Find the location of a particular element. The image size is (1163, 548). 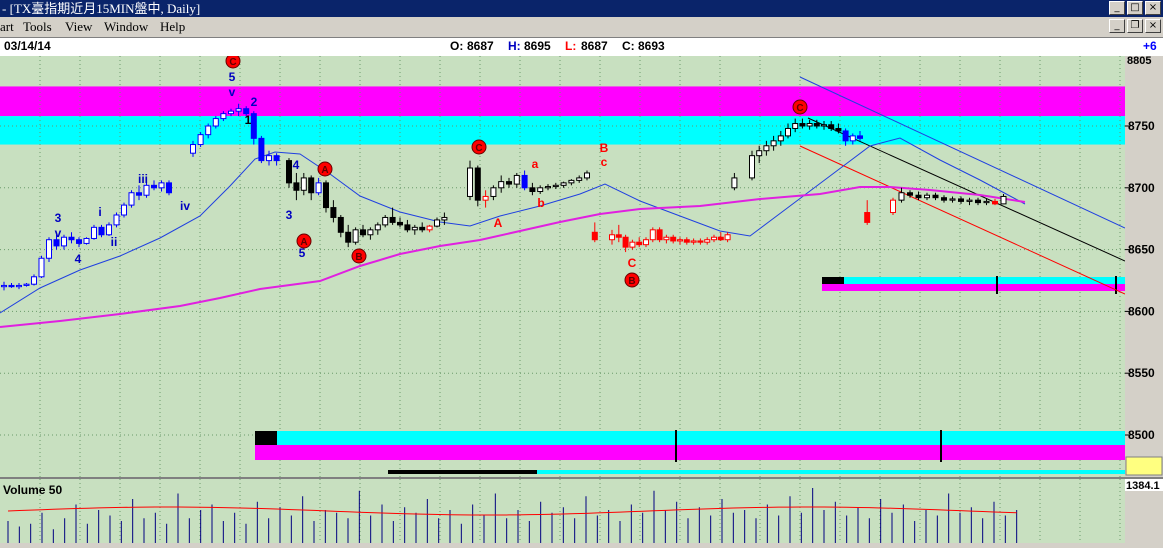

strip-magenta-lower is located at coordinates (690, 452).